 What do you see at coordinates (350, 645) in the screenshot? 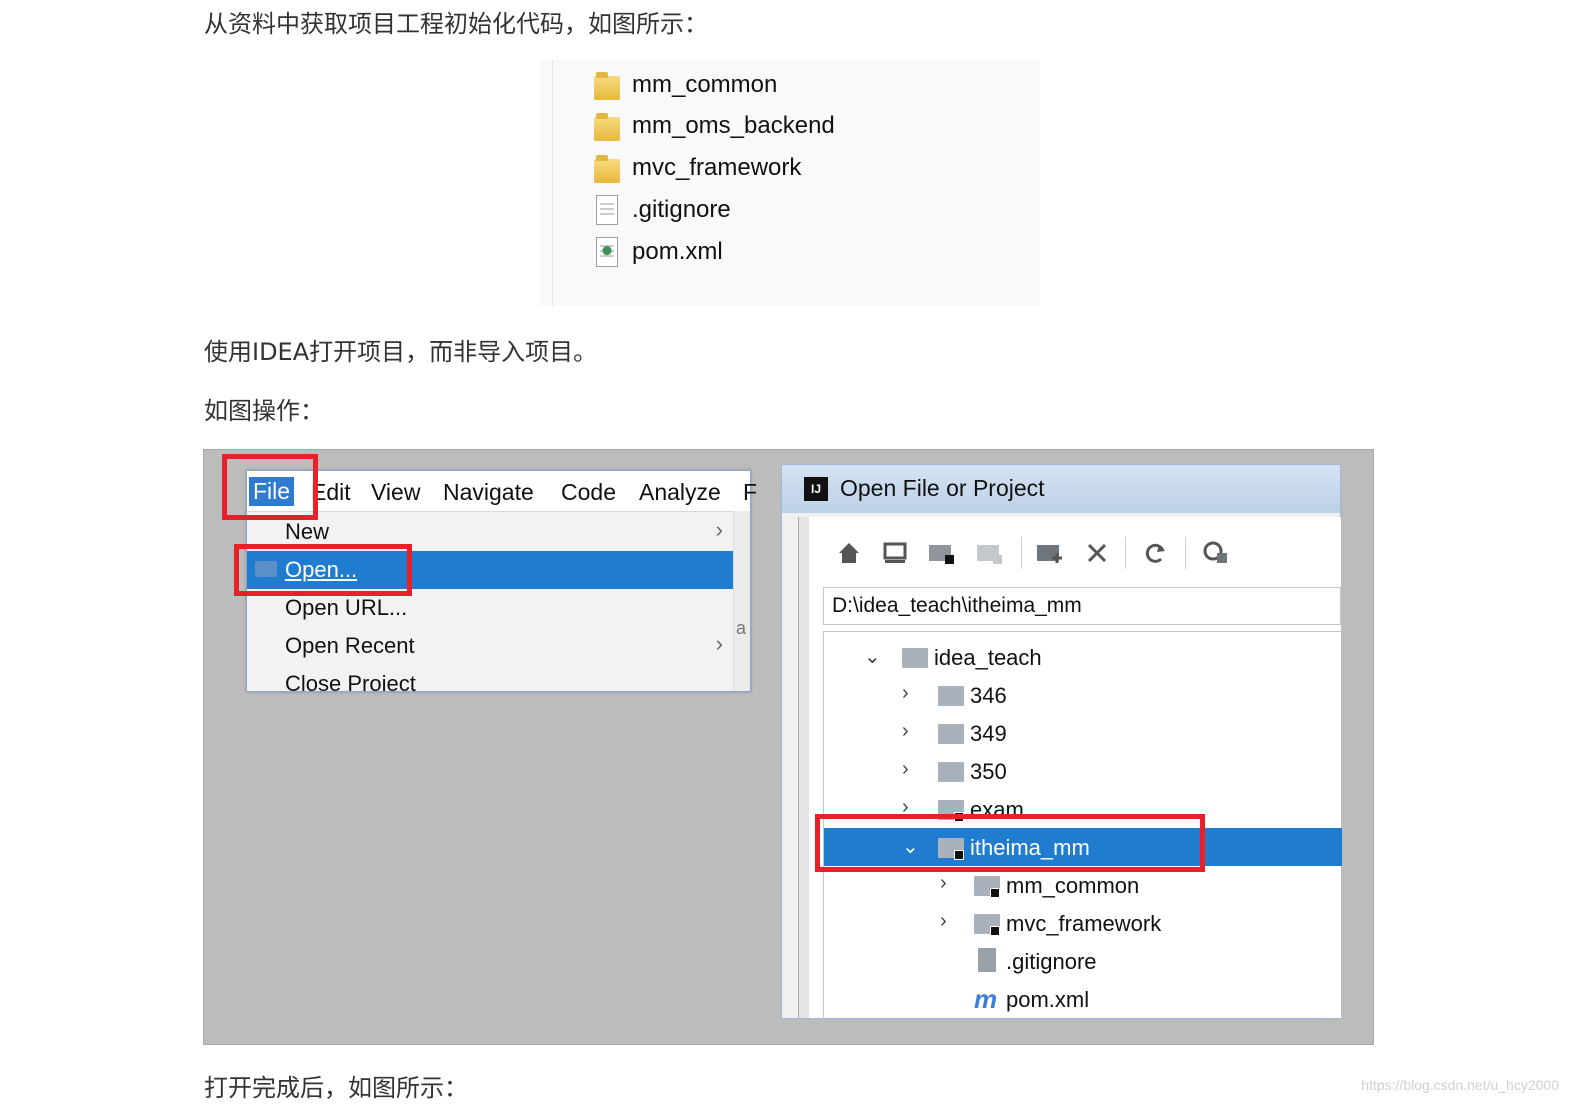
I see `menu-item-label: Open Recent` at bounding box center [350, 645].